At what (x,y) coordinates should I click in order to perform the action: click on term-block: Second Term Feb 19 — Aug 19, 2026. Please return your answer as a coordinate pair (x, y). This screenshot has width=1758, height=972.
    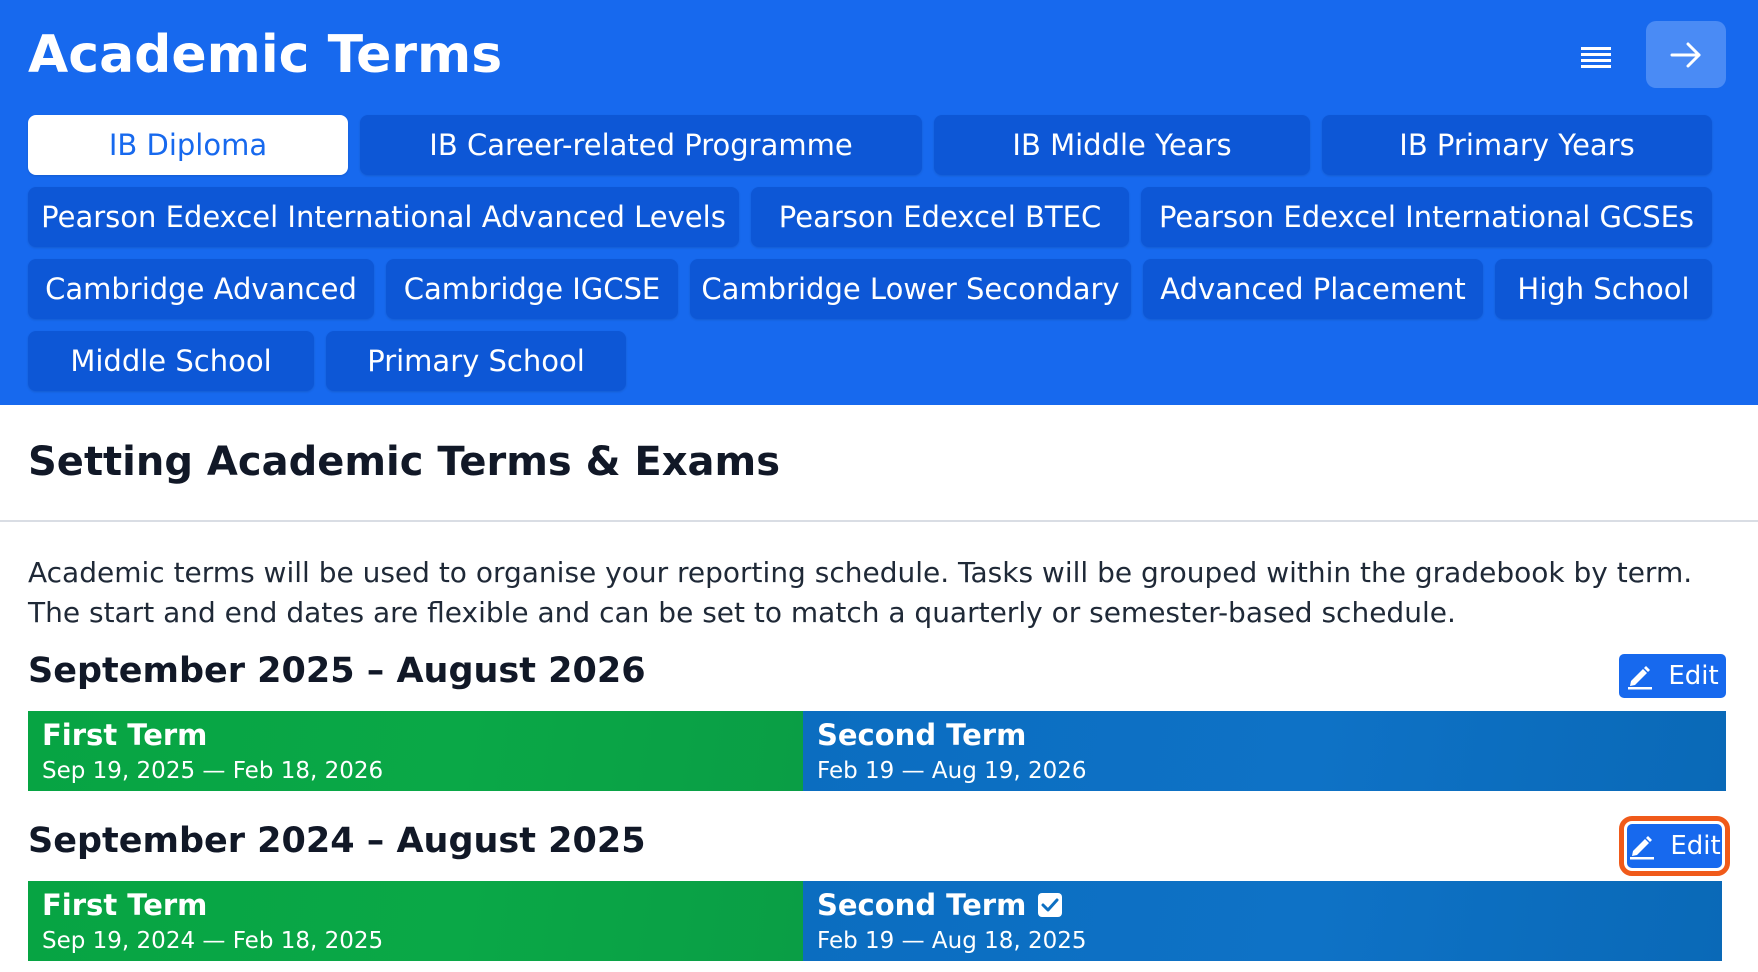
    Looking at the image, I should click on (1264, 751).